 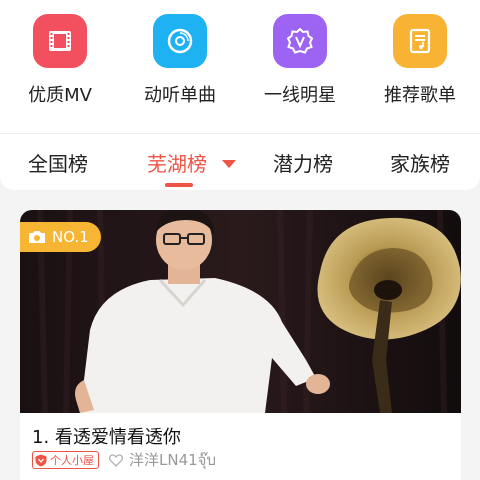 I want to click on rank-badge: NO.1, so click(x=60, y=237).